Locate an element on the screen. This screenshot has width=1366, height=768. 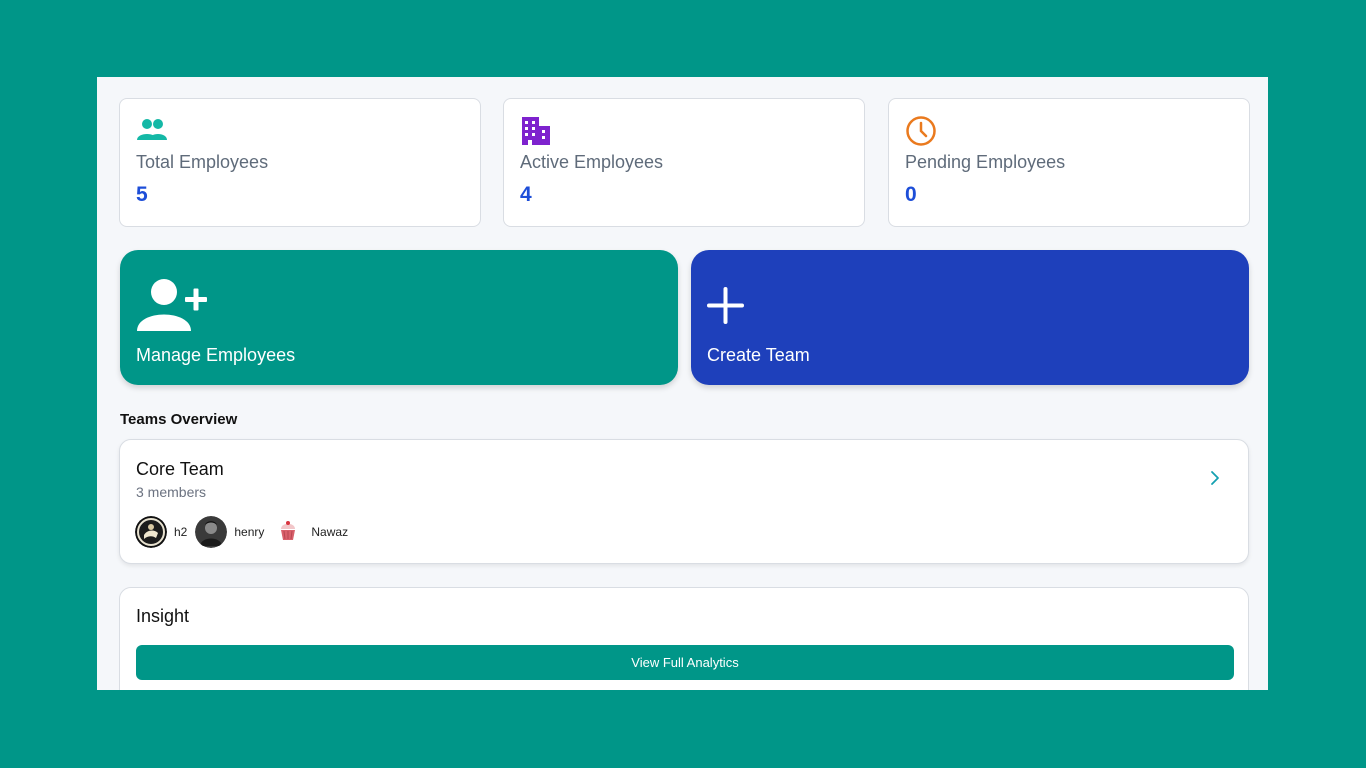
stat-label: Active Employees is located at coordinates (592, 162).